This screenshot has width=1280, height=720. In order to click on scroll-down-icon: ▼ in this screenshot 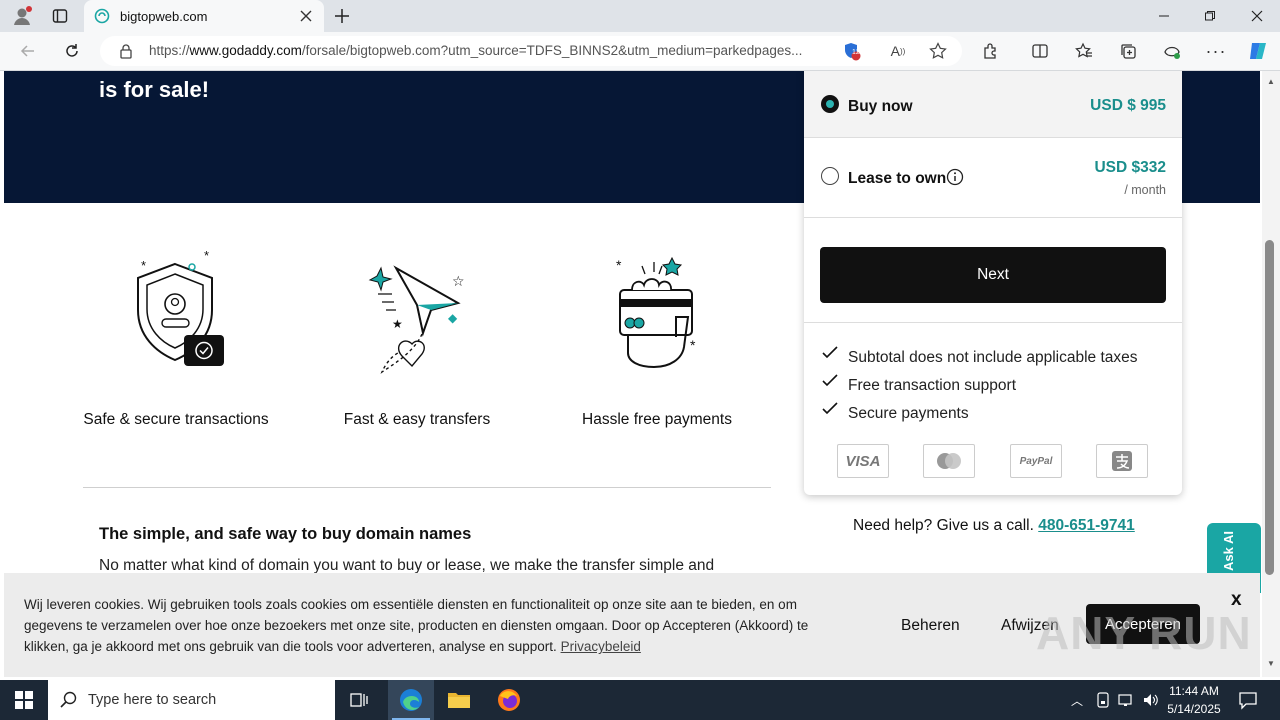, I will do `click(1271, 663)`.